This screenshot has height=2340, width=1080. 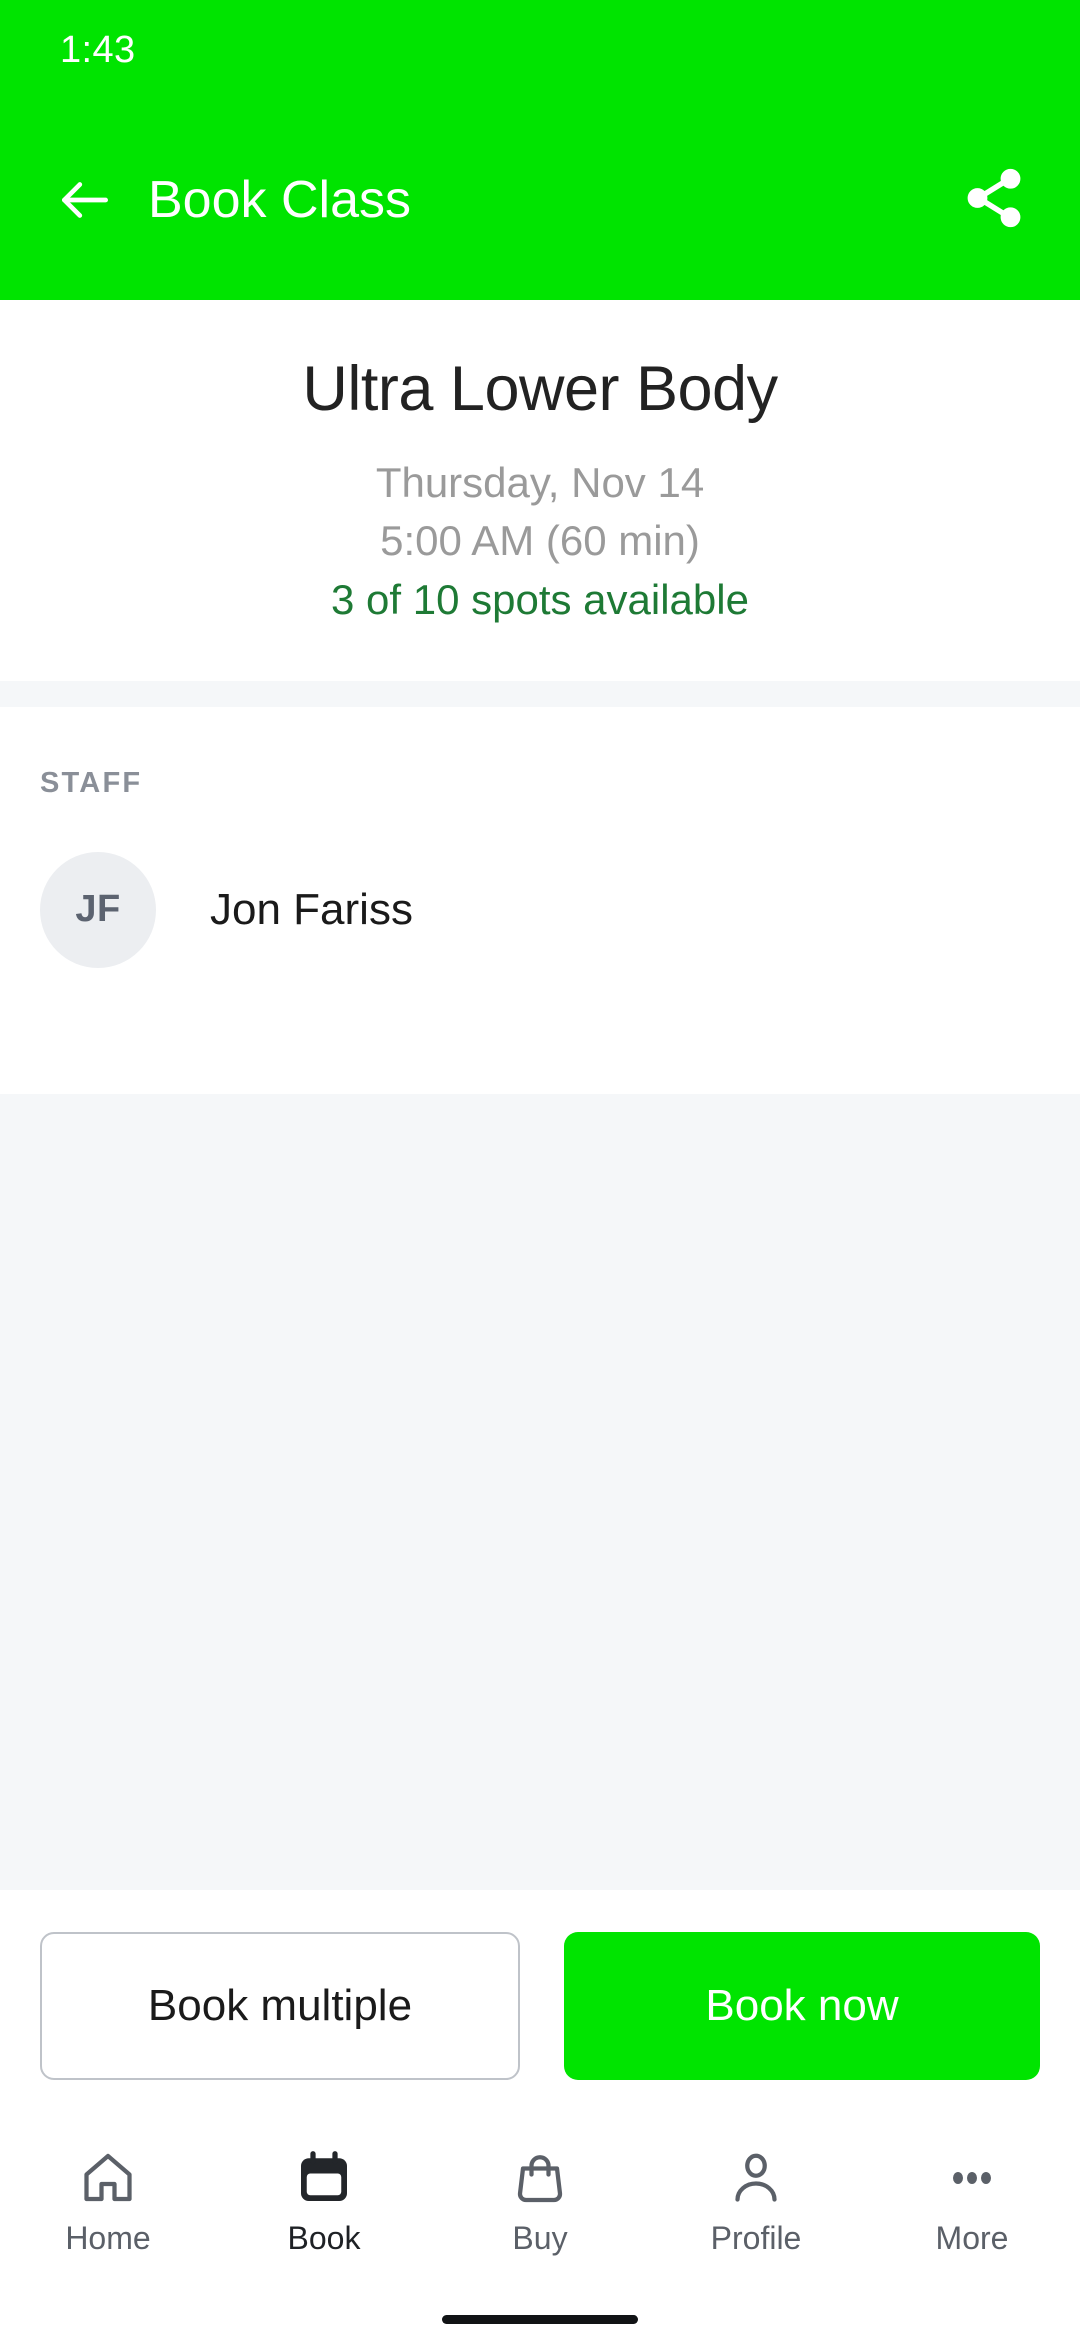 What do you see at coordinates (540, 200) in the screenshot?
I see `app-bar: Book Class` at bounding box center [540, 200].